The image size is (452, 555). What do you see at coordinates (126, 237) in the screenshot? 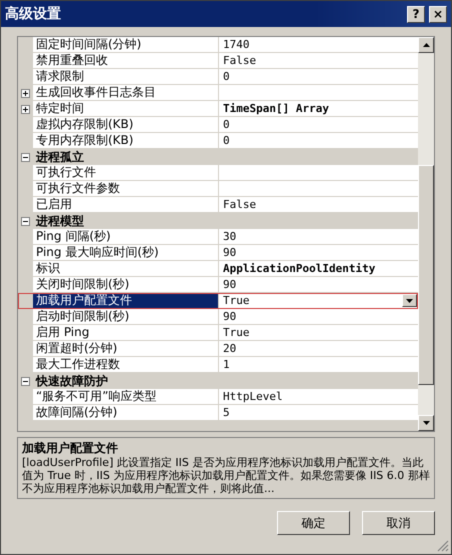
I see `property-name: Ping 间隔(秒)` at bounding box center [126, 237].